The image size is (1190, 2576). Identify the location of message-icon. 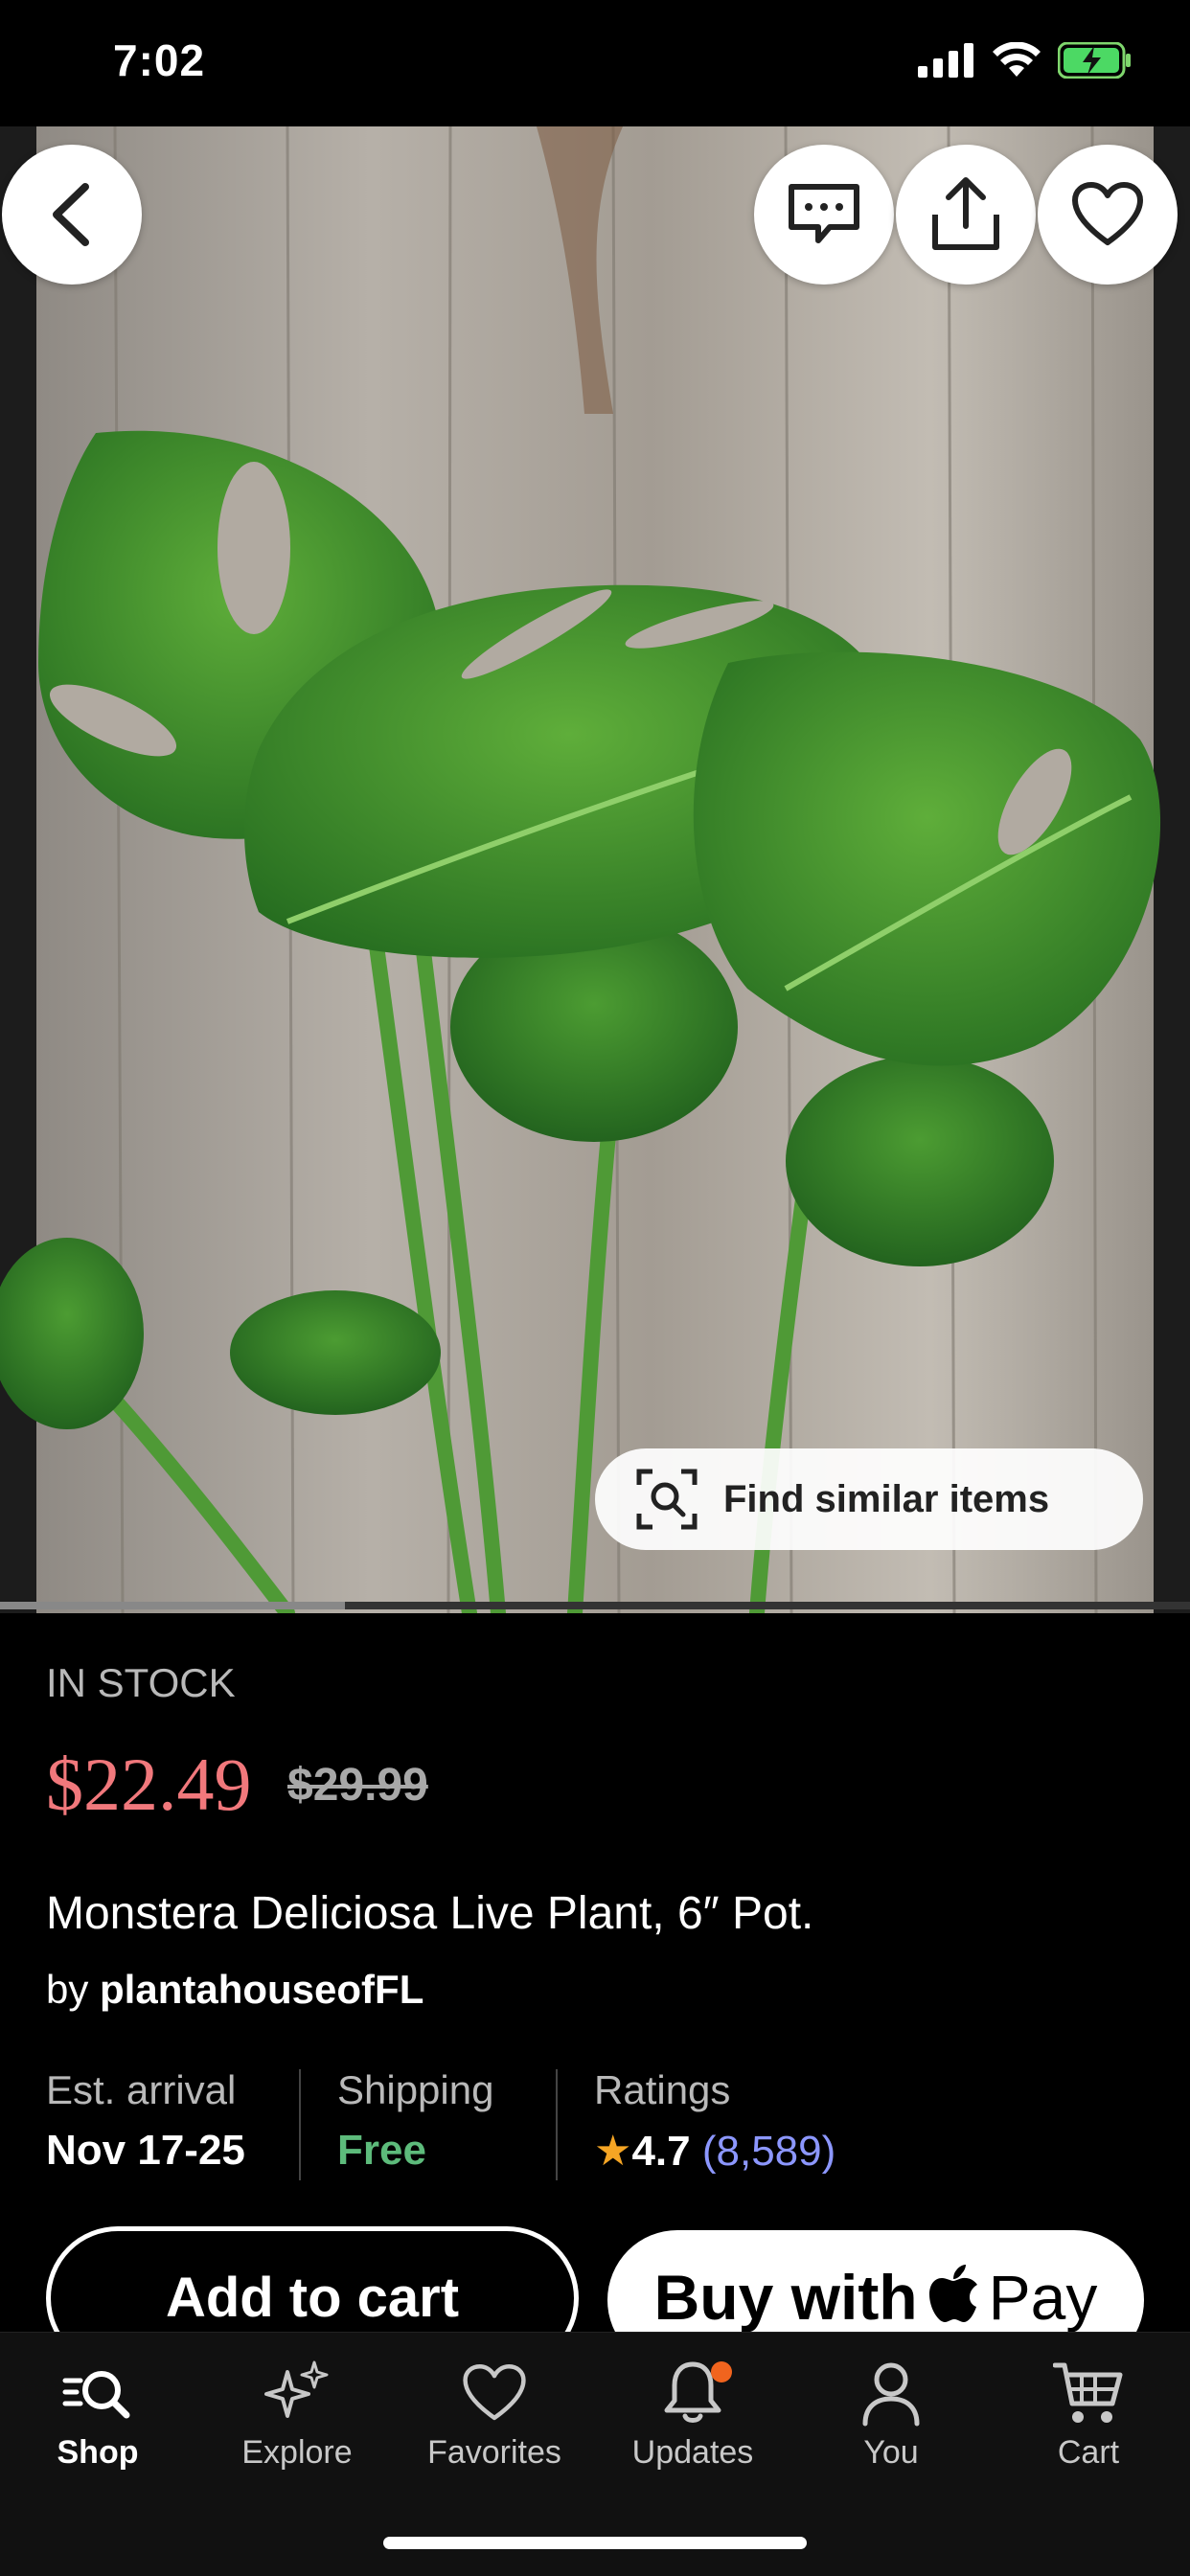
(824, 214).